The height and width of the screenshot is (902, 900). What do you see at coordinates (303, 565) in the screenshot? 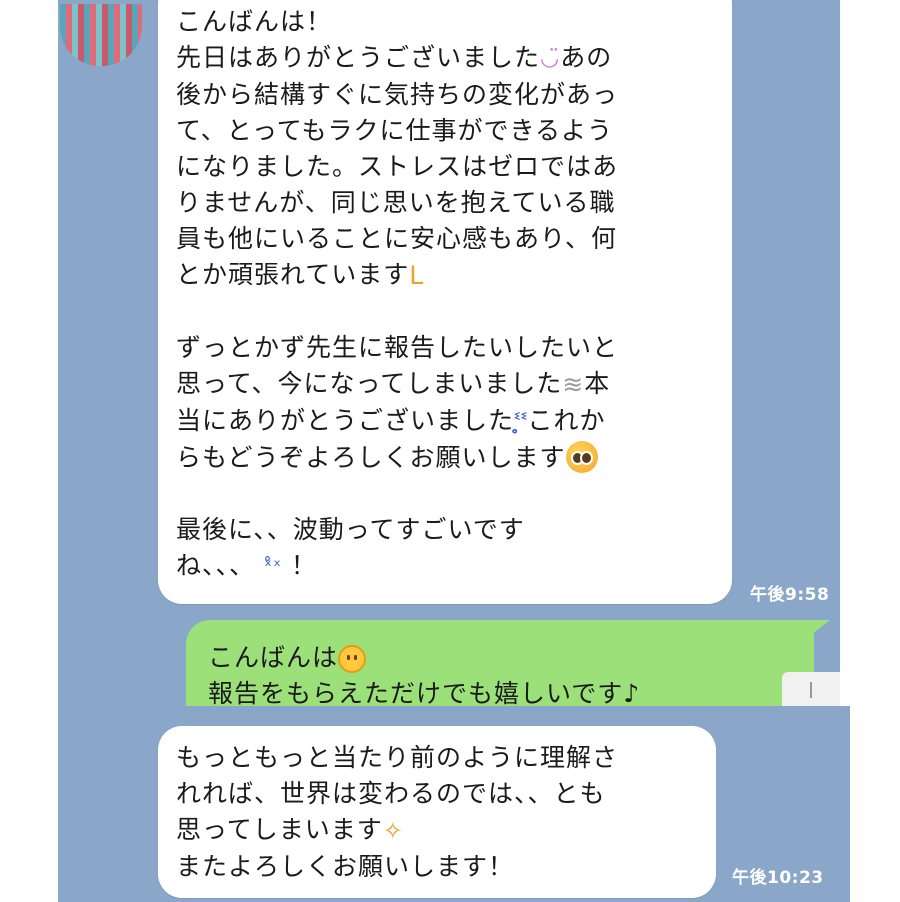
I see `message-line: ！` at bounding box center [303, 565].